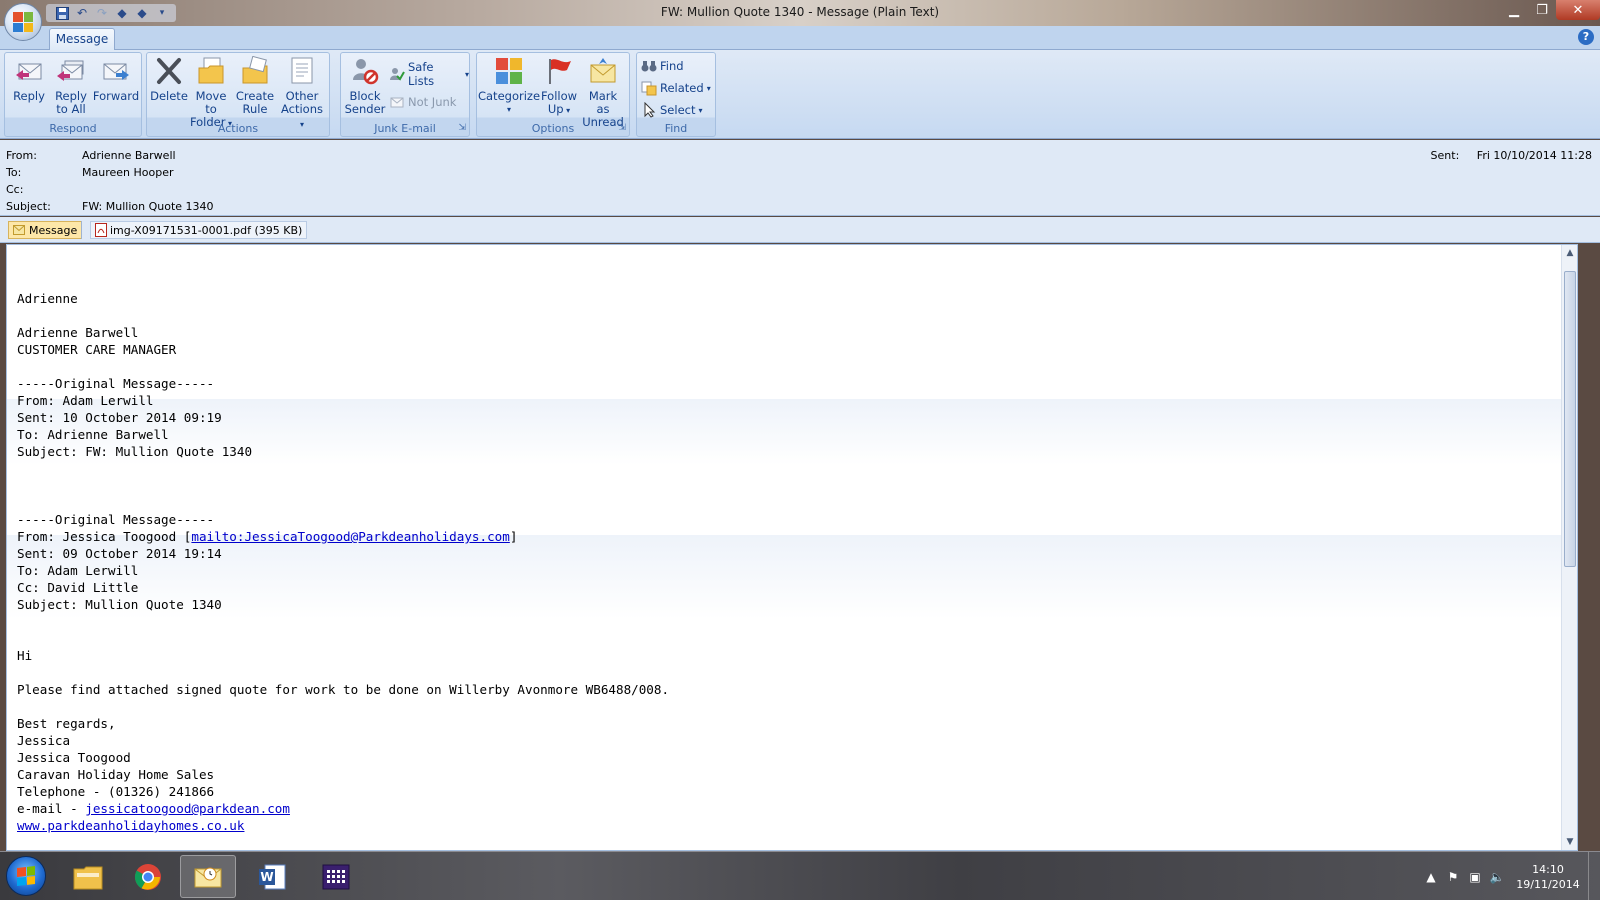  I want to click on to-label: To:, so click(14, 172).